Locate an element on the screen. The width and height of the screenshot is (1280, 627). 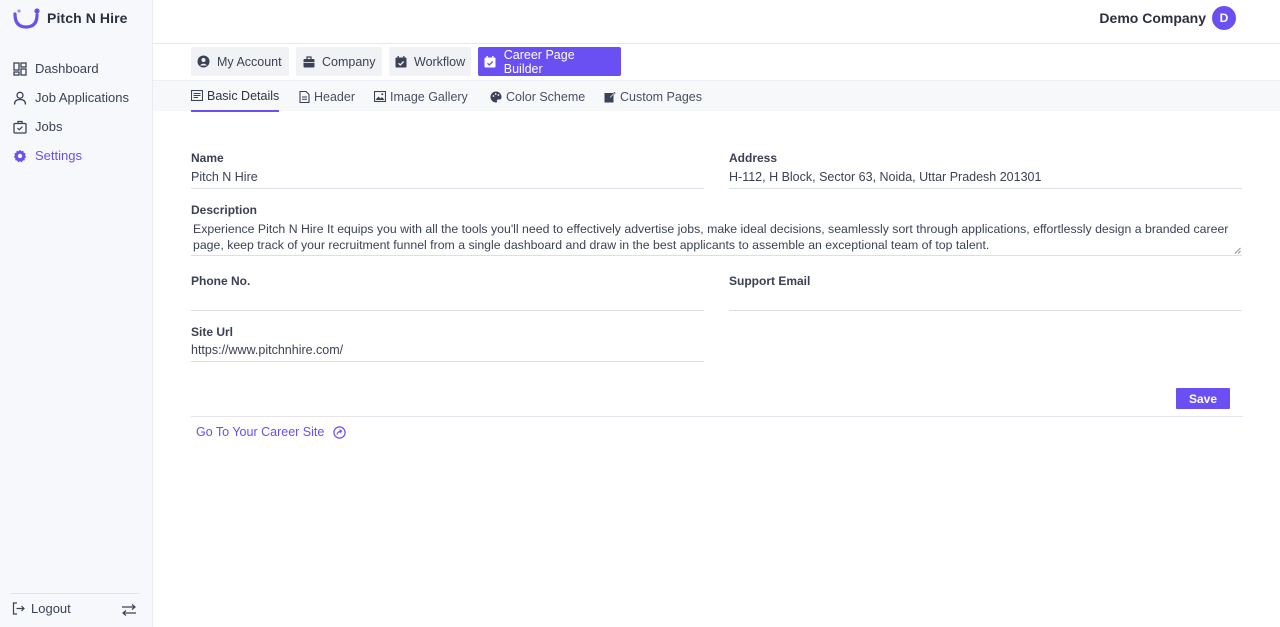
pitchnhire-logo-icon is located at coordinates (26, 18).